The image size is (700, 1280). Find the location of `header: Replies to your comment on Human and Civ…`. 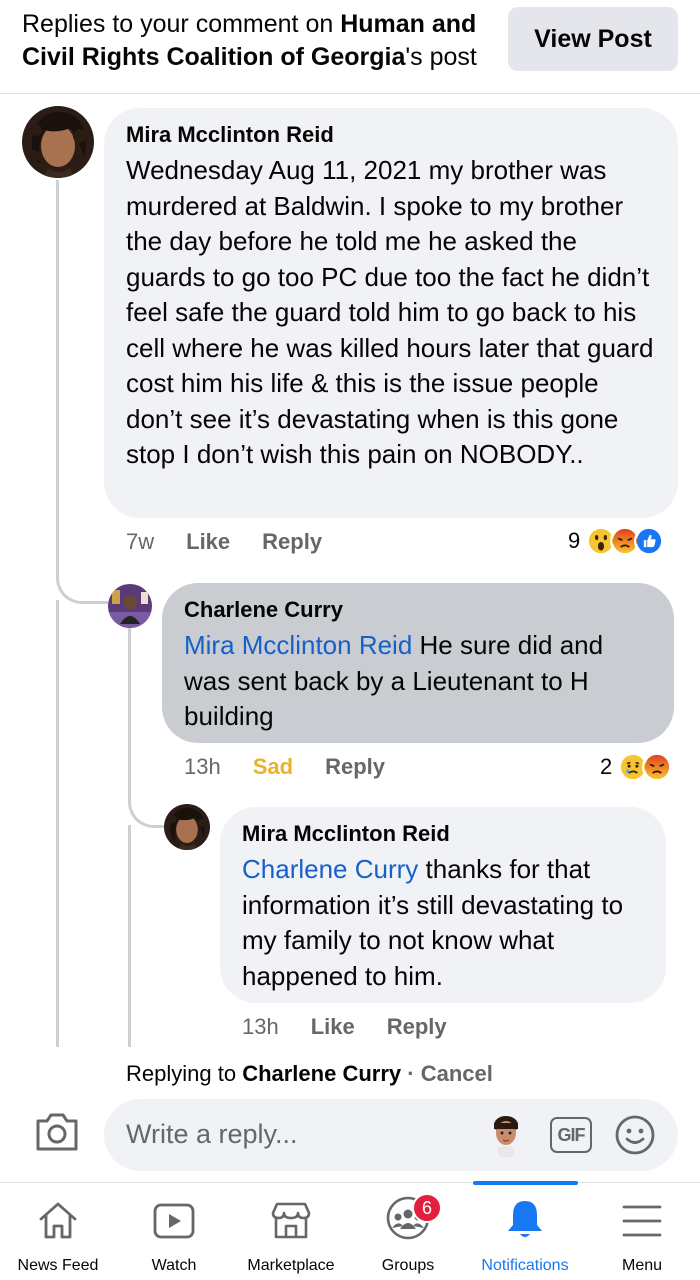

header: Replies to your comment on Human and Civ… is located at coordinates (350, 47).